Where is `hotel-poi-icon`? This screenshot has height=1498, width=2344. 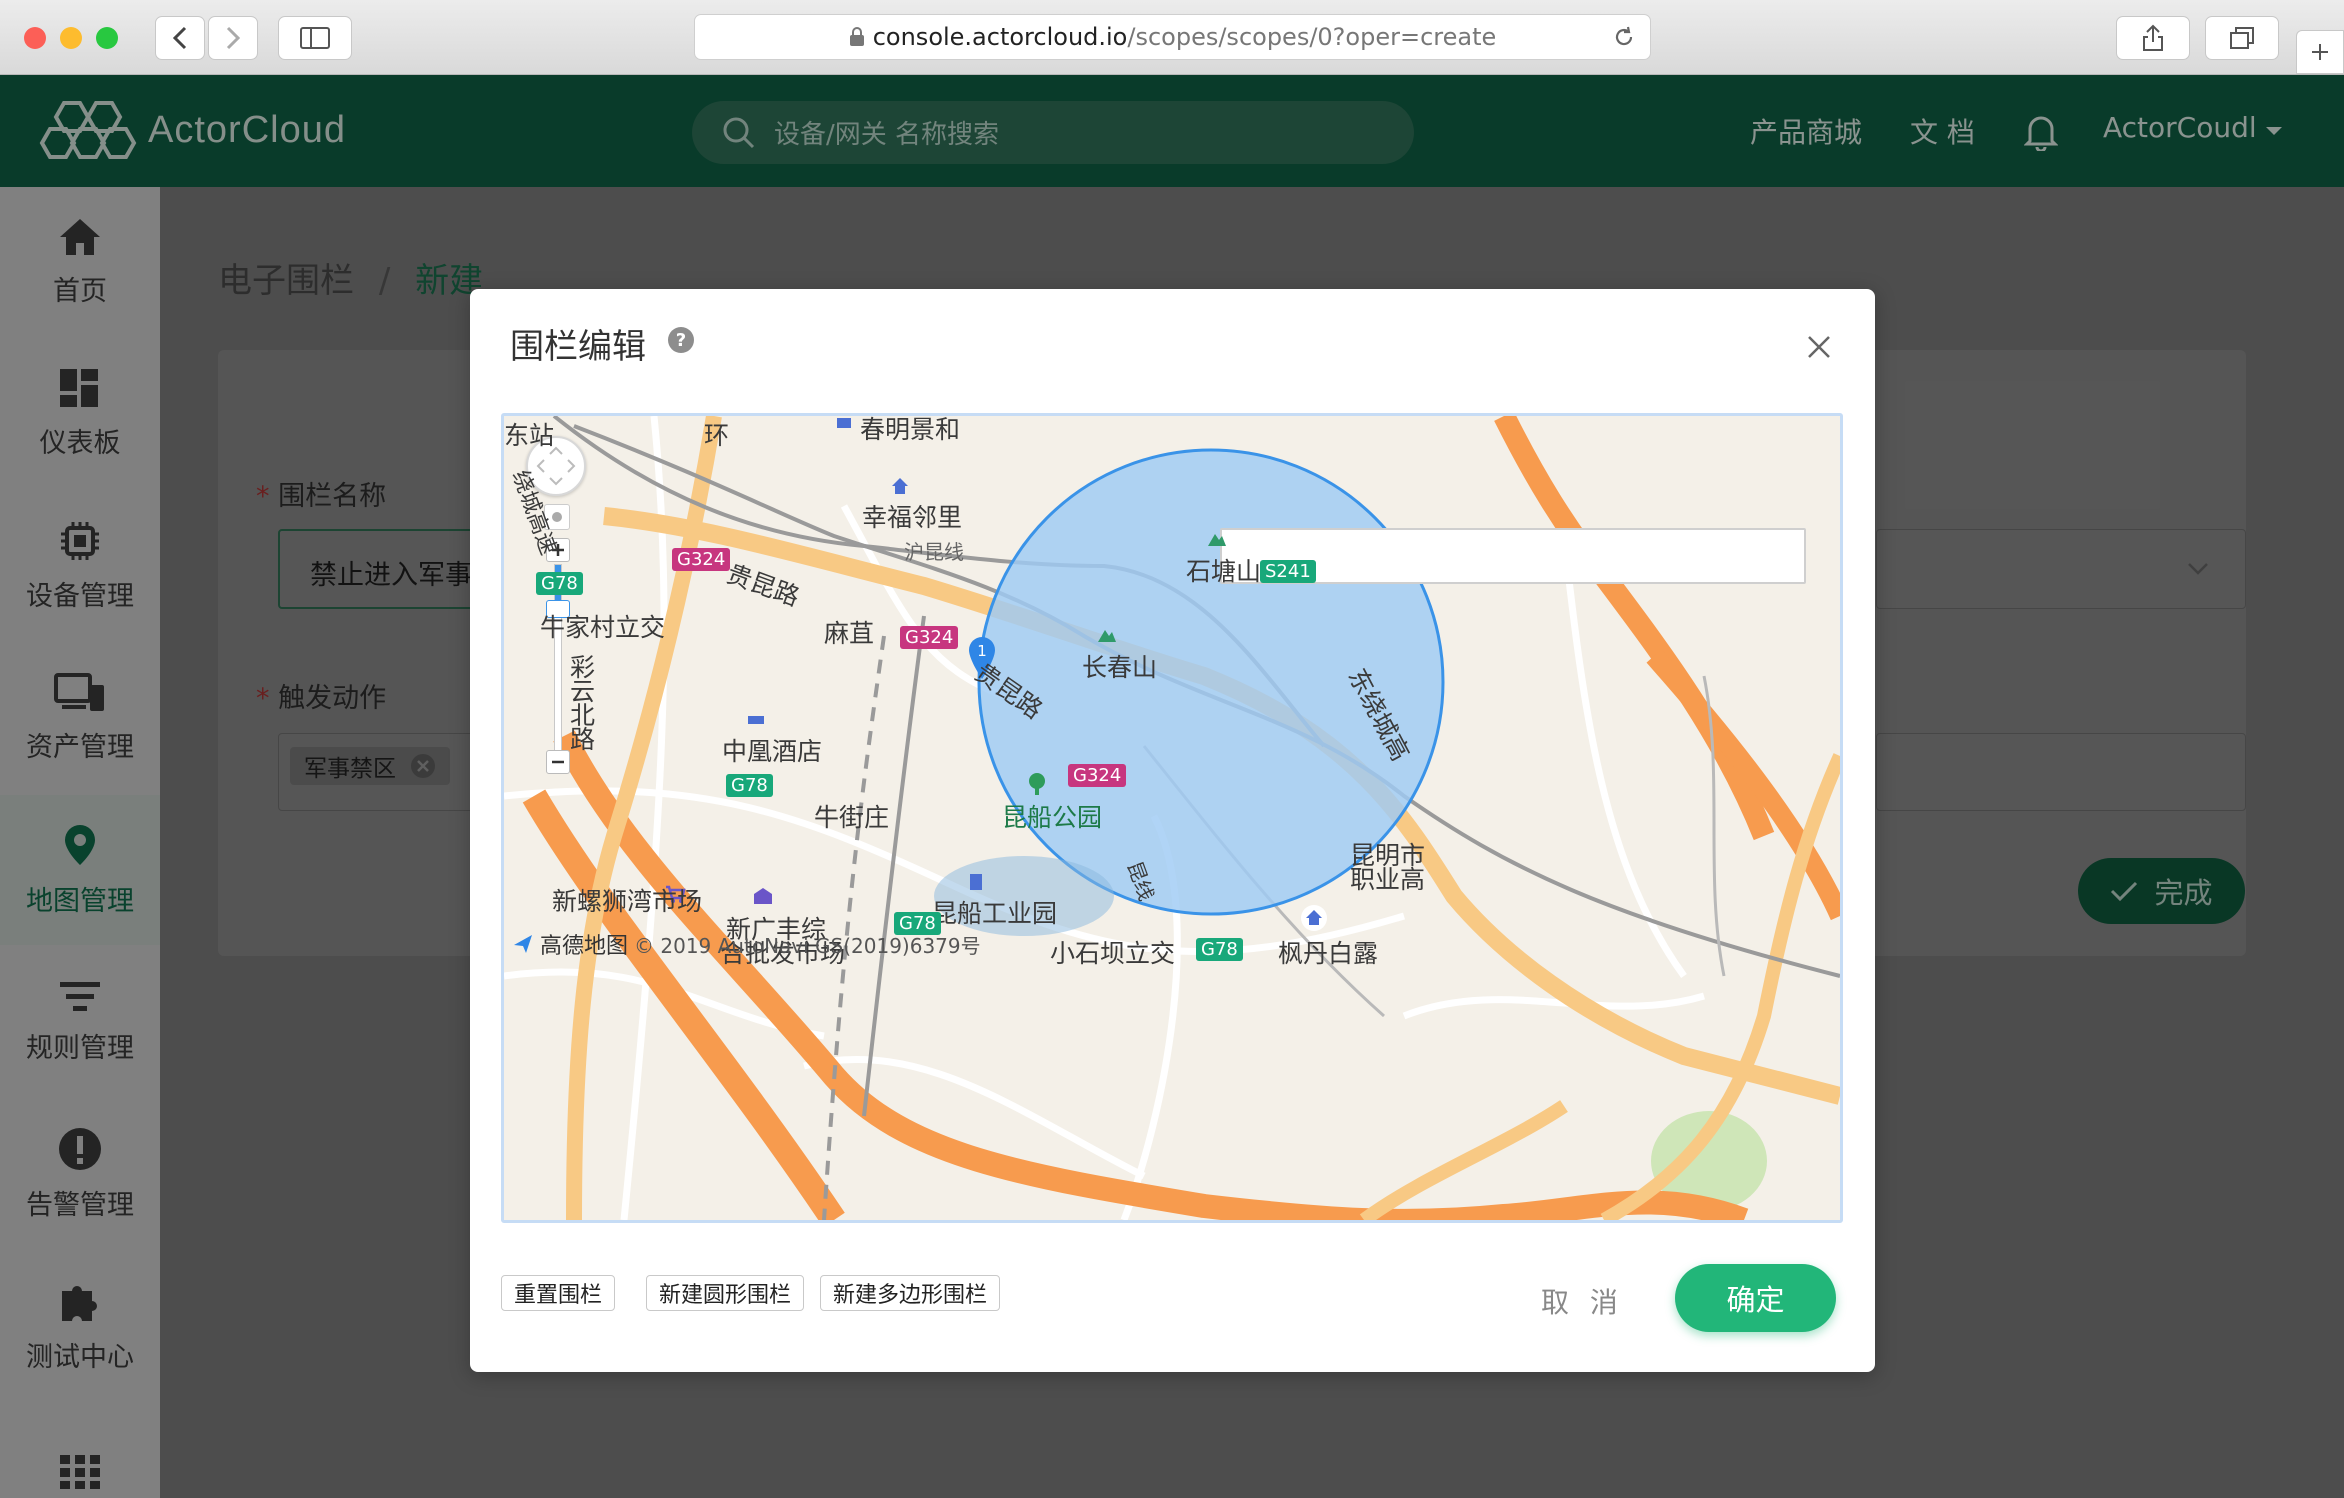
hotel-poi-icon is located at coordinates (756, 720).